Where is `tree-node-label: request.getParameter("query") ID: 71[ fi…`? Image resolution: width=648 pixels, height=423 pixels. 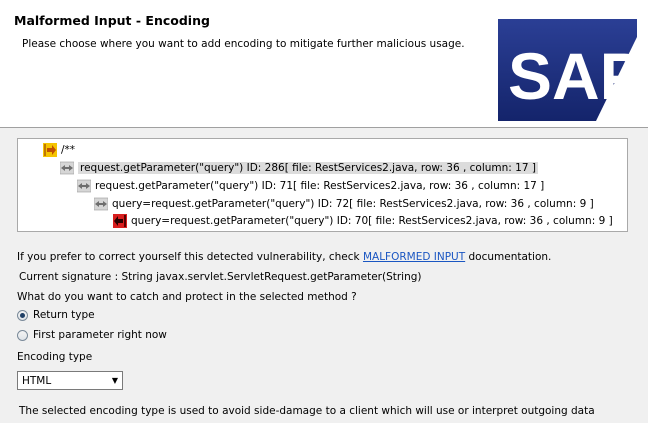
tree-node-label: request.getParameter("query") ID: 71[ fi… is located at coordinates (320, 186).